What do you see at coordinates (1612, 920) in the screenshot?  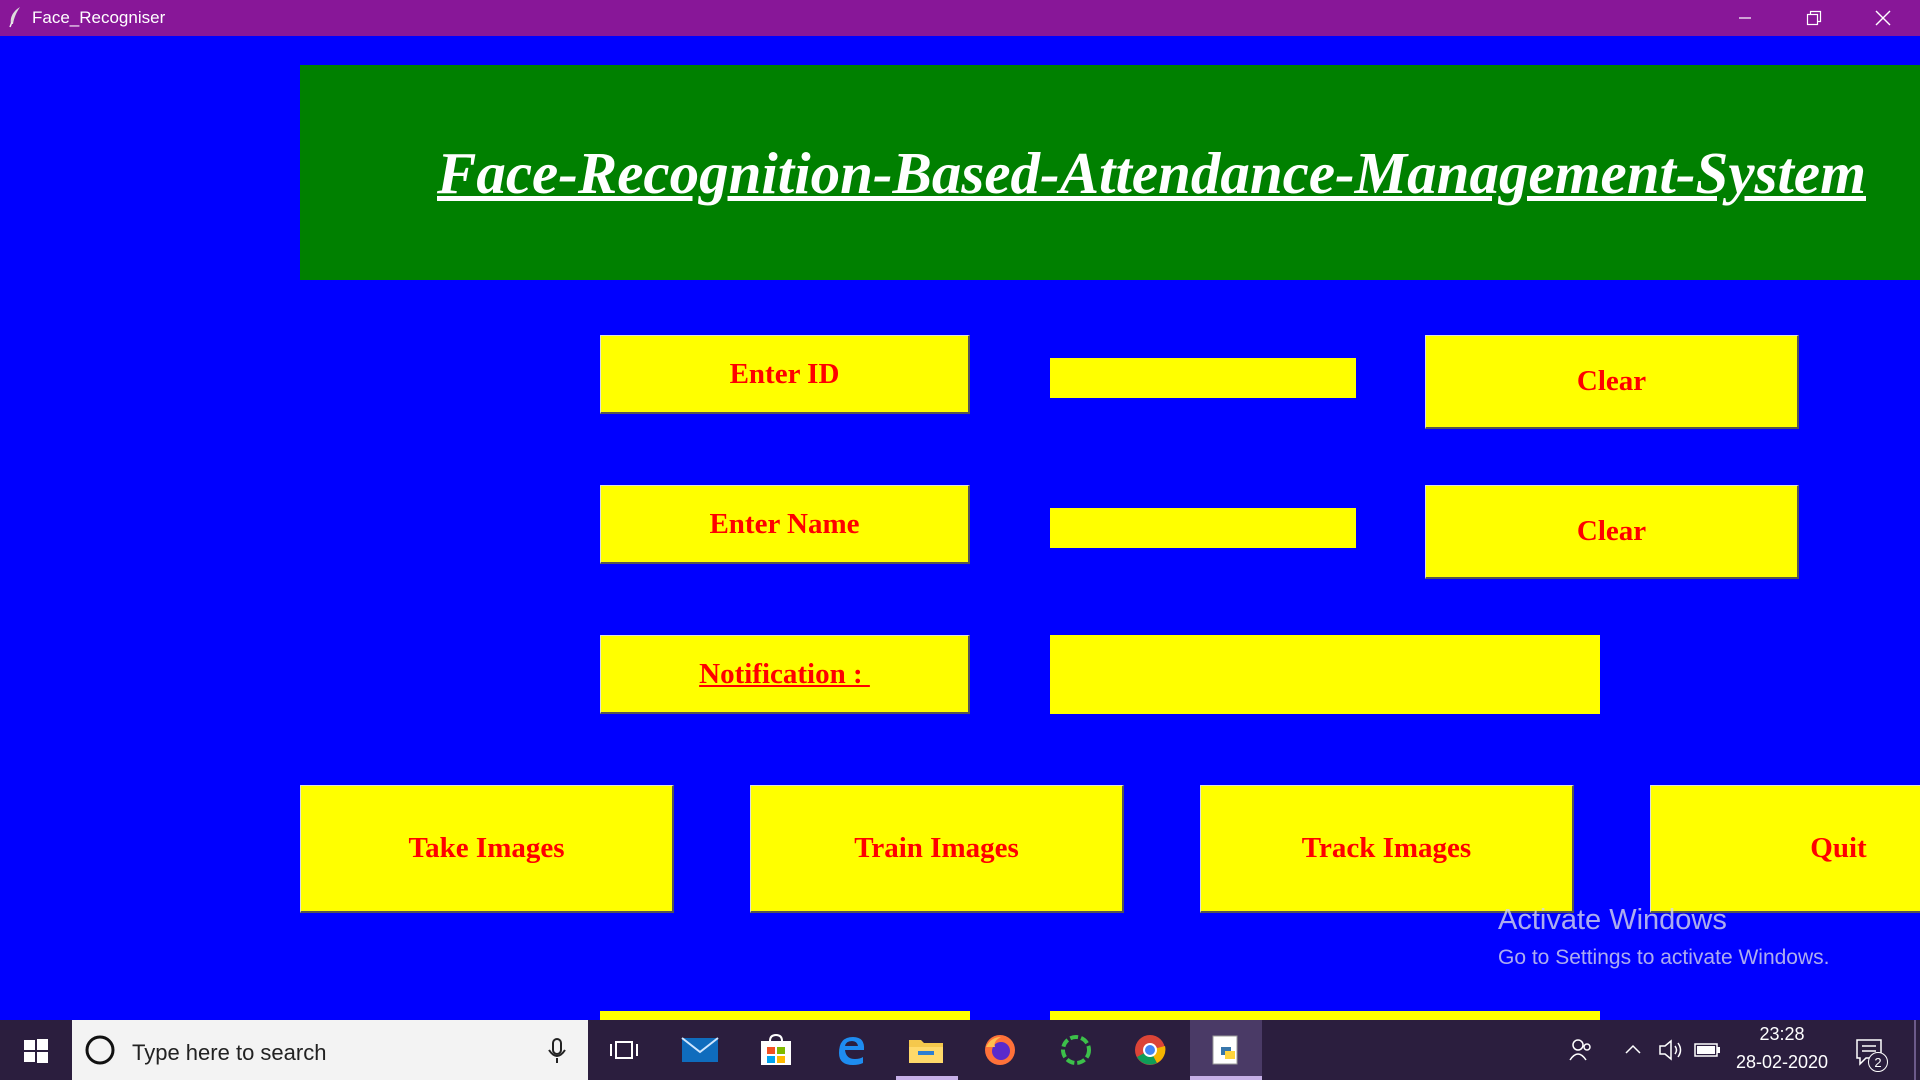 I see `activation-watermark-title: Activate Windows` at bounding box center [1612, 920].